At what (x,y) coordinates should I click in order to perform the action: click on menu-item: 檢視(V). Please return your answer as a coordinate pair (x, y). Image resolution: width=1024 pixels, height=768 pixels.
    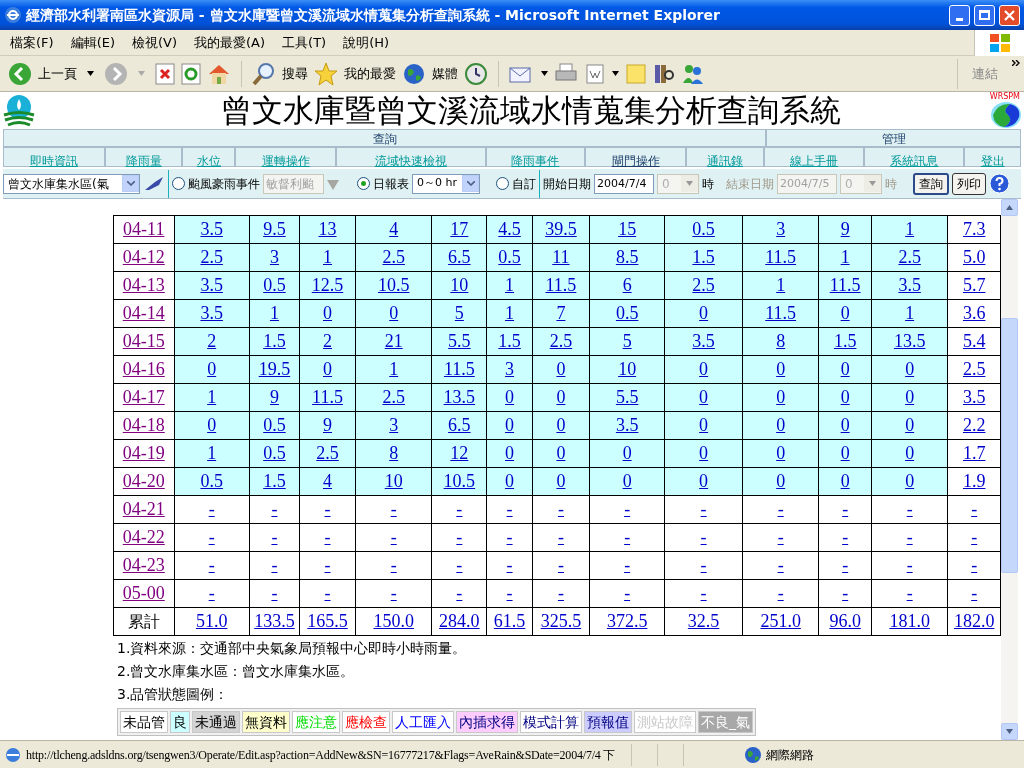
    Looking at the image, I should click on (155, 42).